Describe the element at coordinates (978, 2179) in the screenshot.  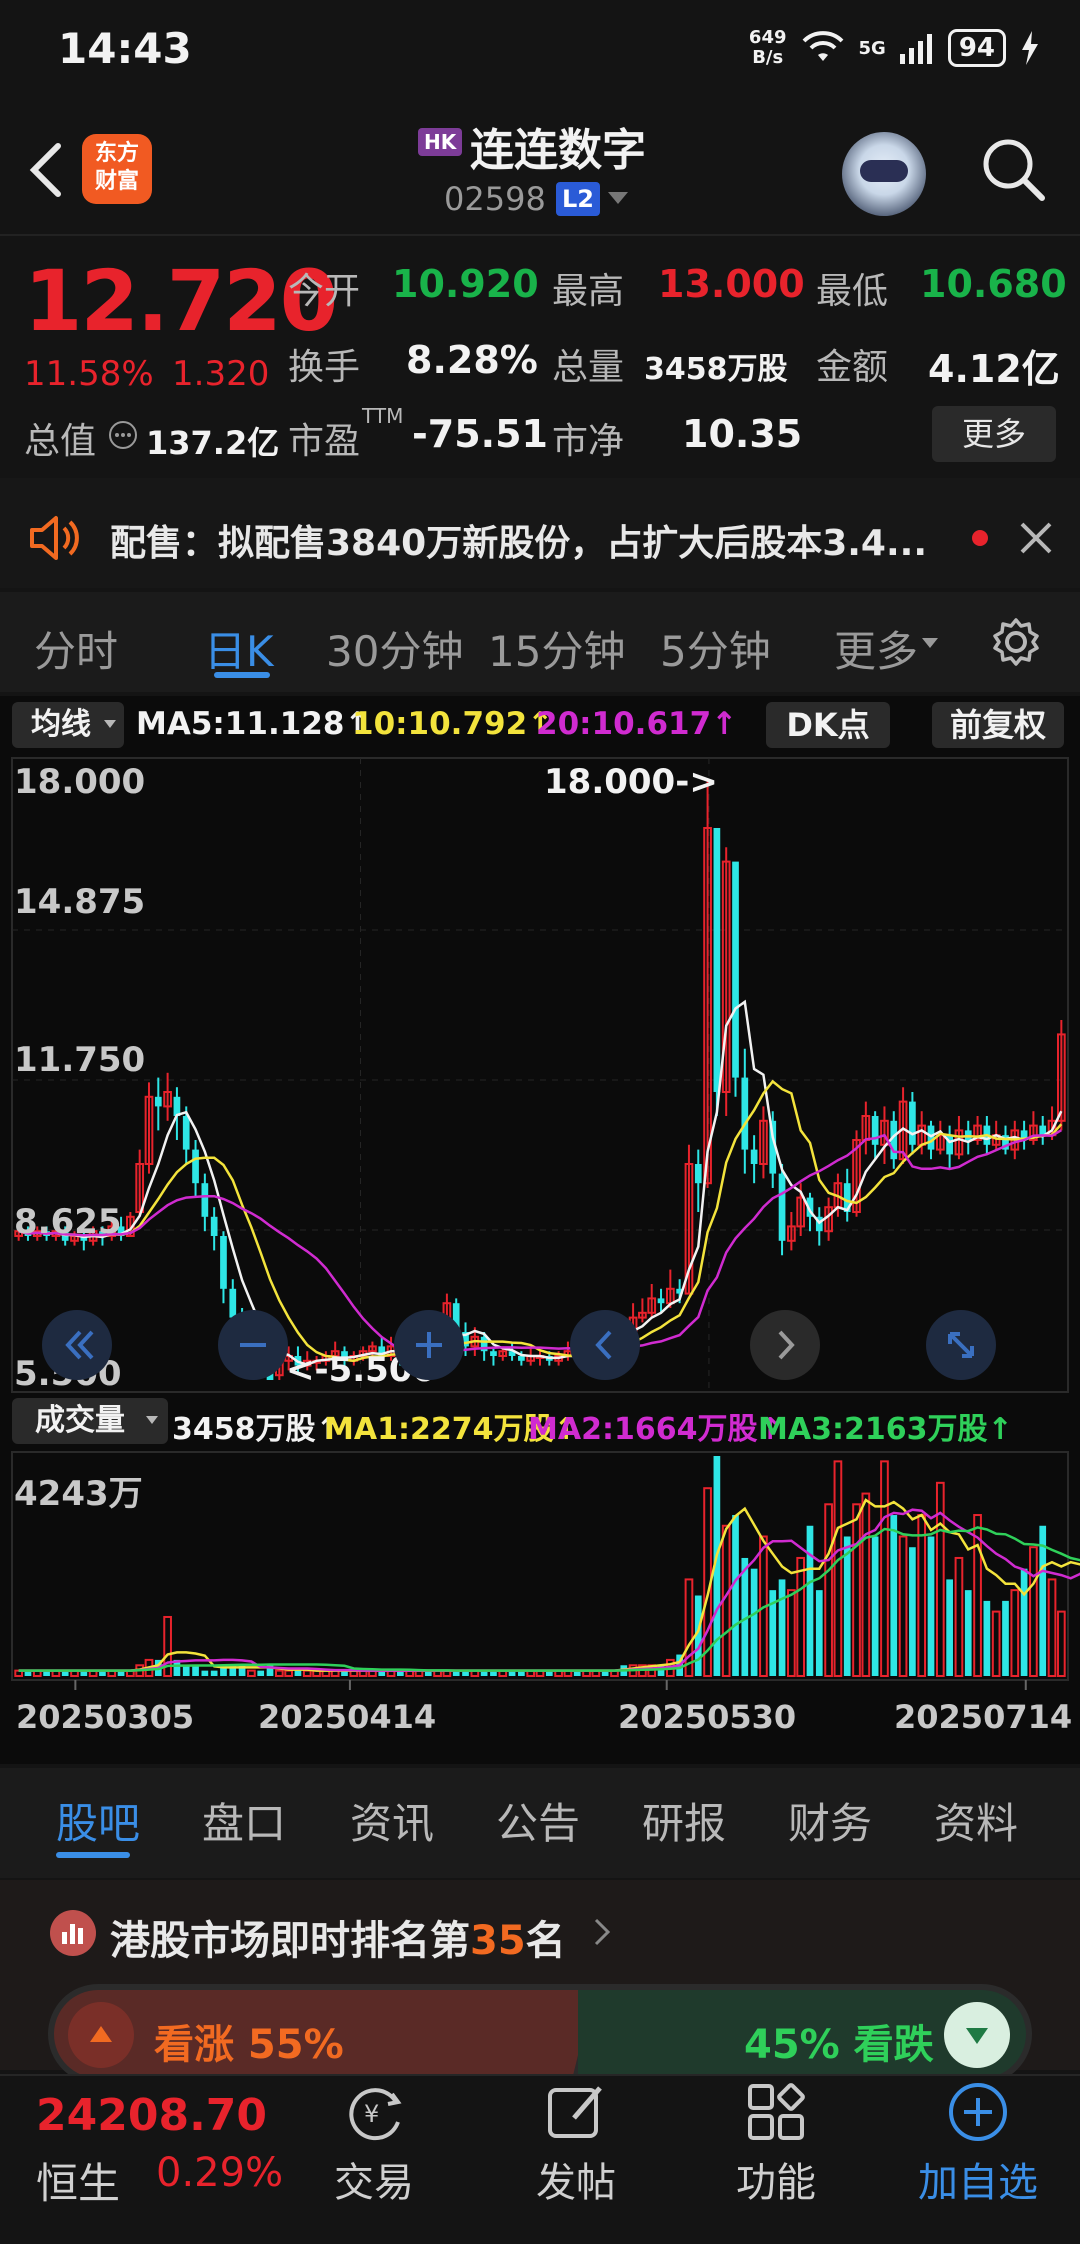
I see `nav-add-watchlist: 加自选` at that location.